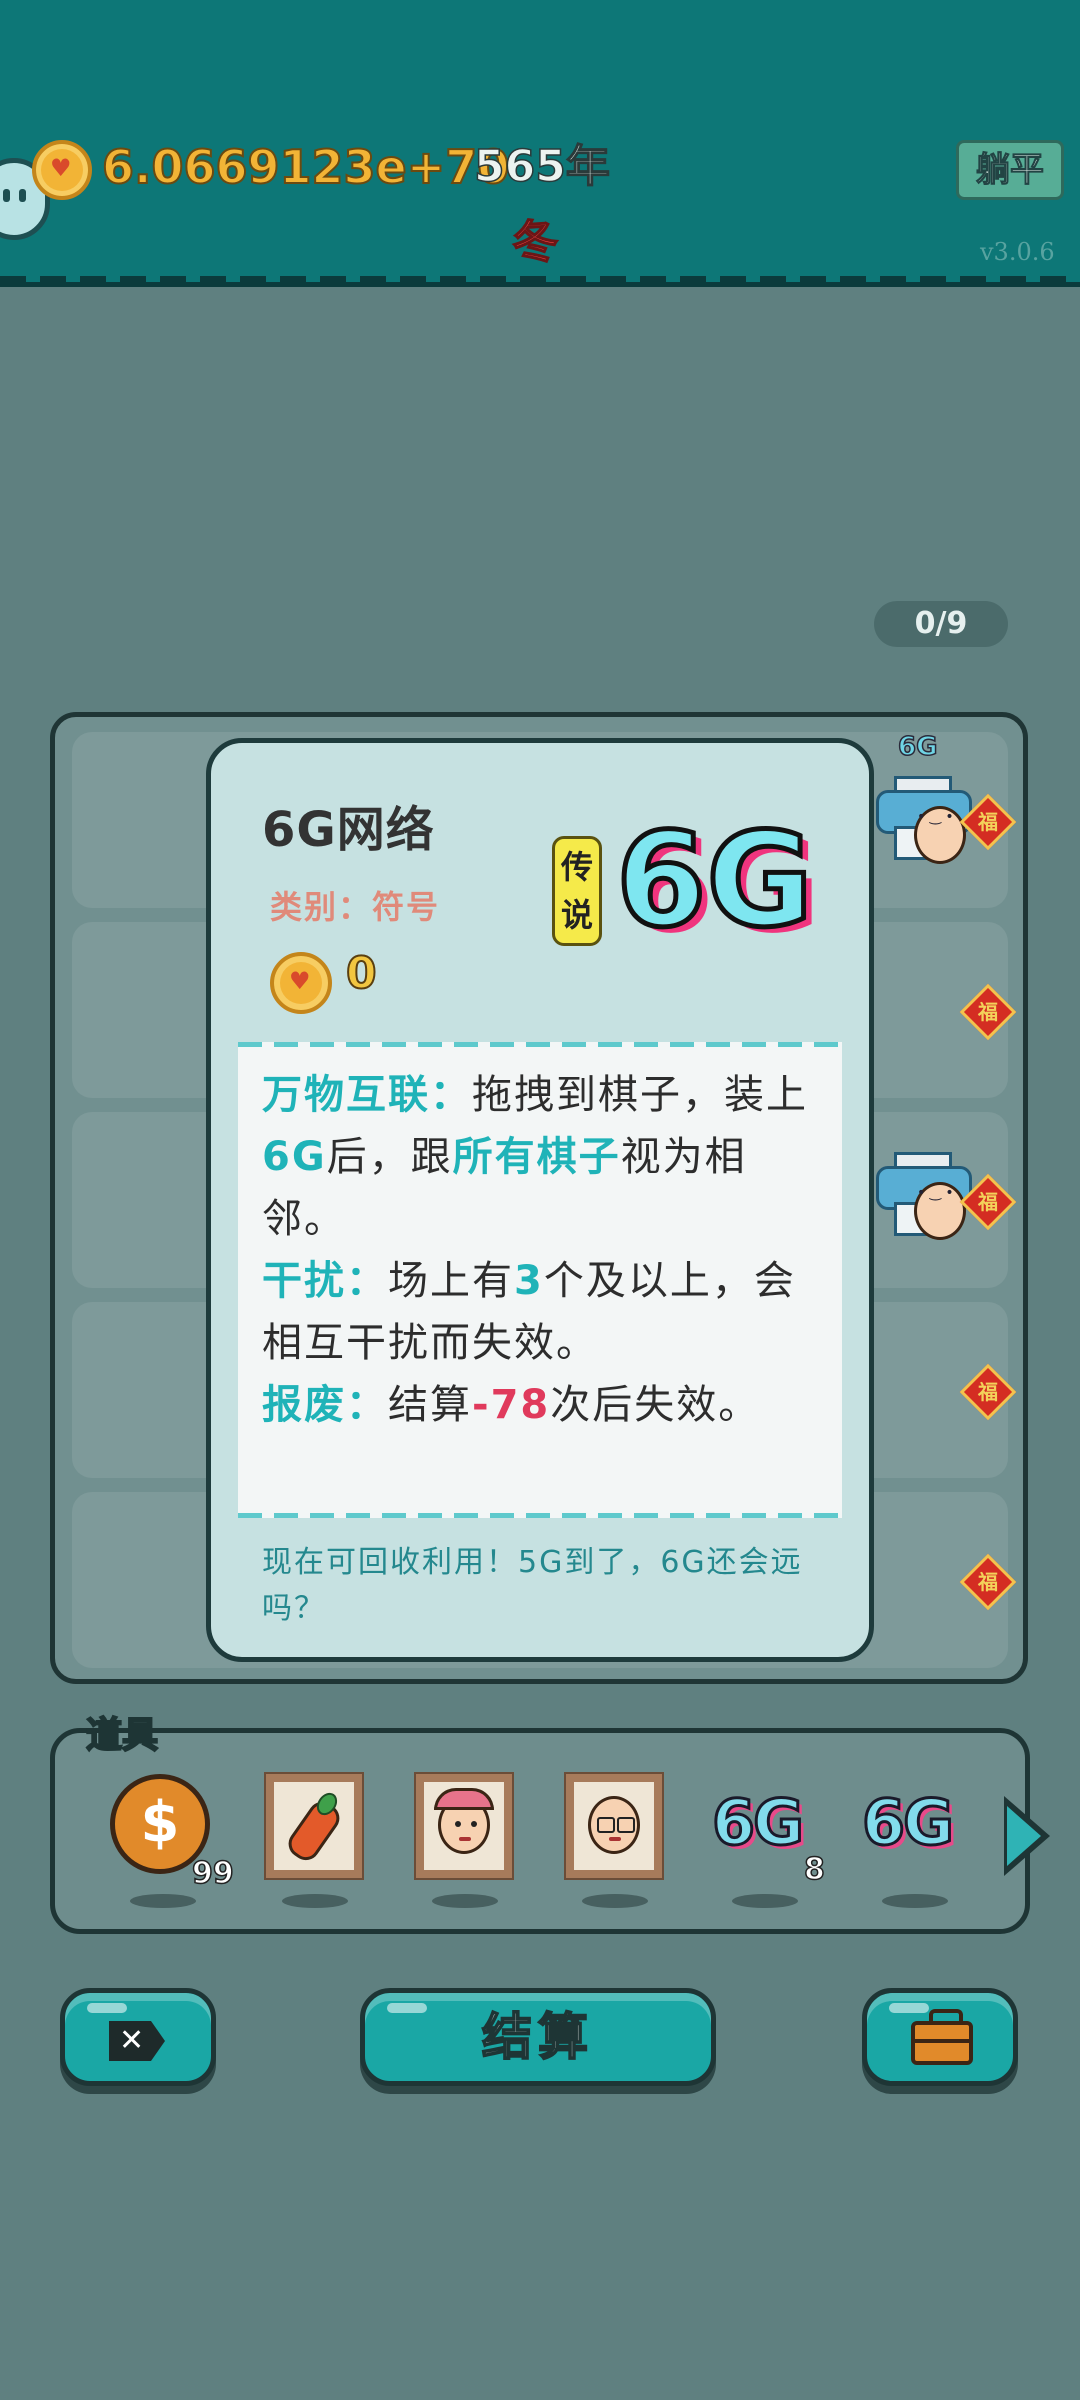 The height and width of the screenshot is (2400, 1080). I want to click on card-price: 0, so click(361, 973).